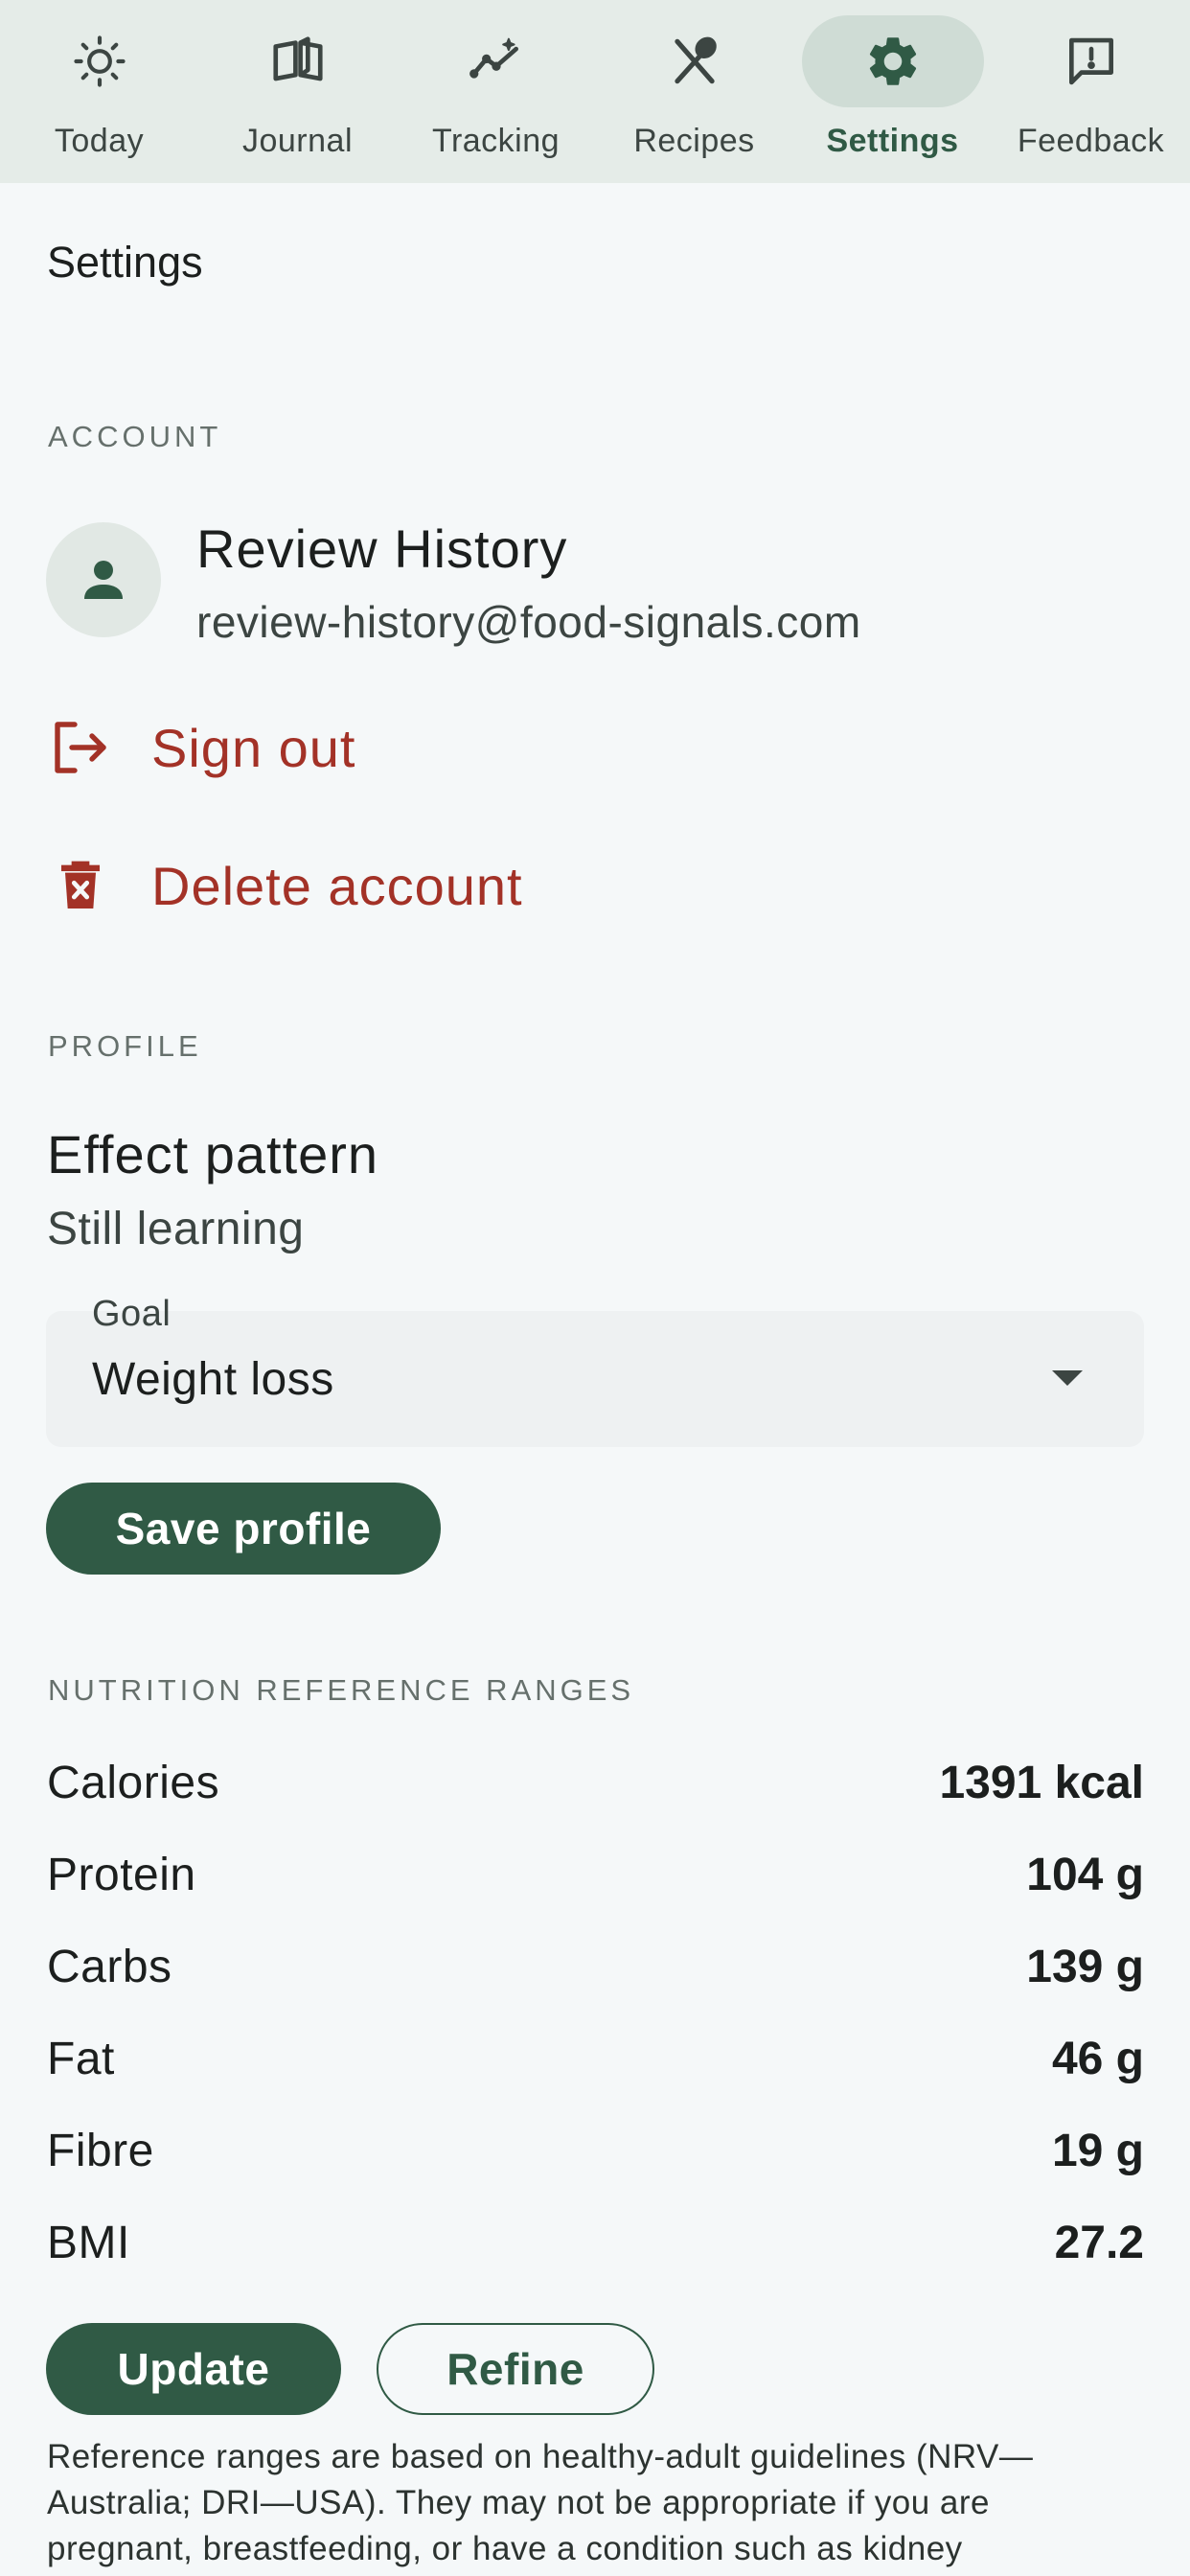 Image resolution: width=1190 pixels, height=2576 pixels. What do you see at coordinates (1092, 62) in the screenshot?
I see `feedback-icon` at bounding box center [1092, 62].